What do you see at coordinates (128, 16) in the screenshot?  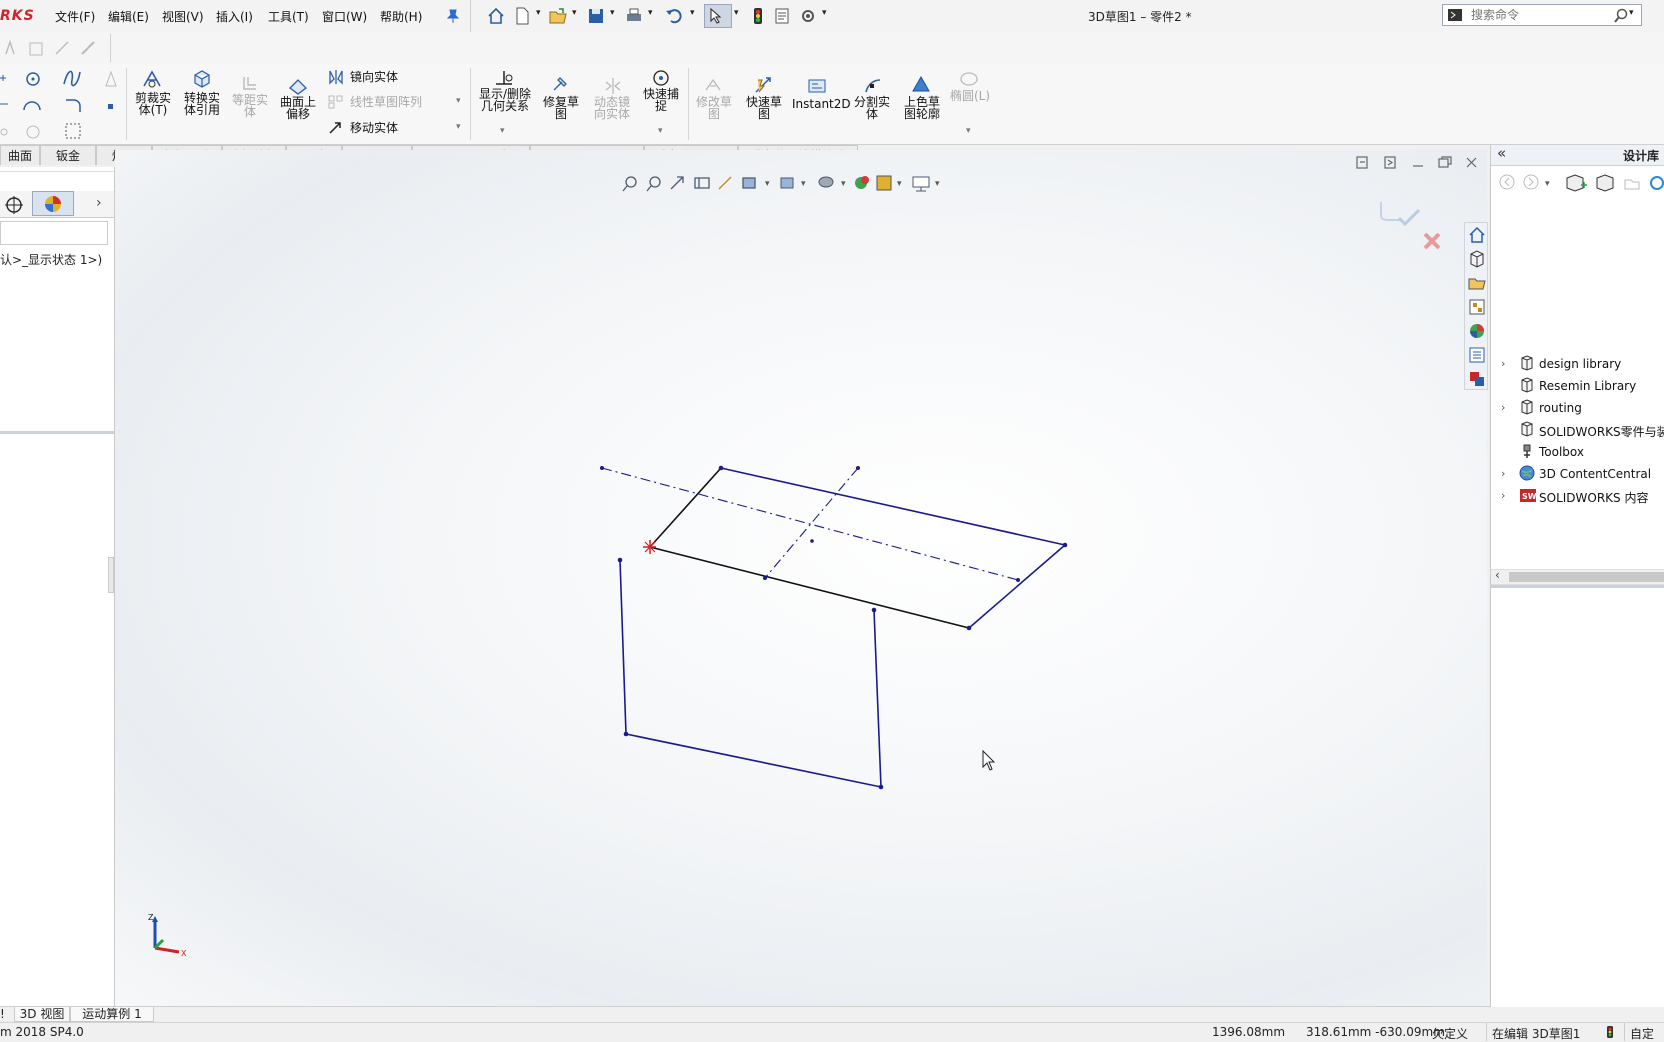 I see `menu-edit: 编辑(E)` at bounding box center [128, 16].